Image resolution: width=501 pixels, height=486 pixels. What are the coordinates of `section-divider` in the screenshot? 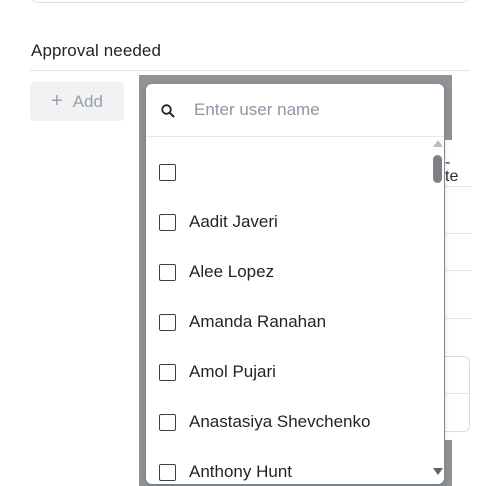 It's located at (250, 70).